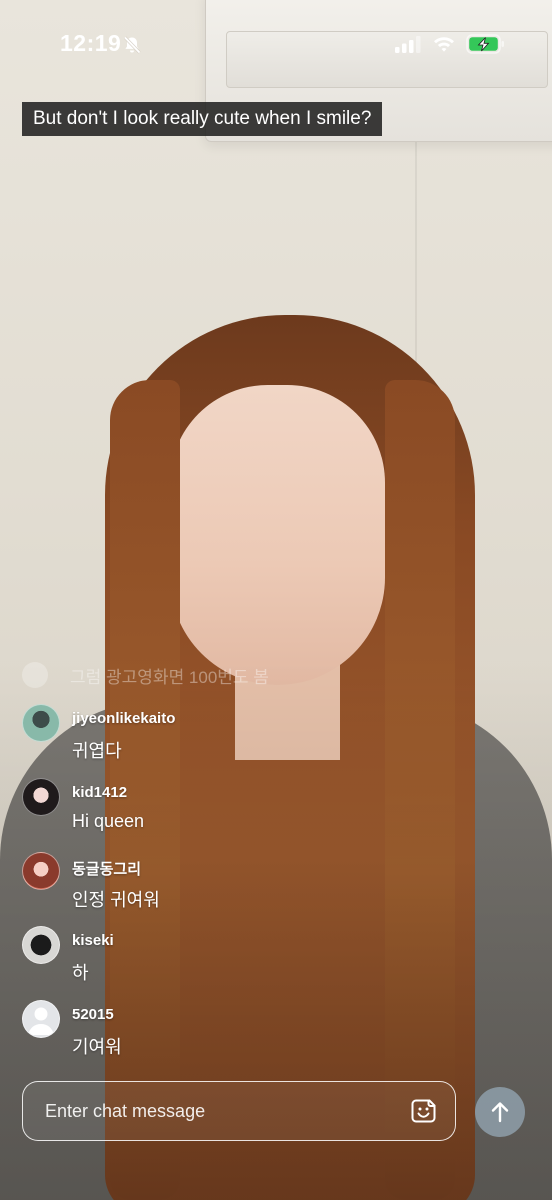 The height and width of the screenshot is (1200, 552). Describe the element at coordinates (35, 675) in the screenshot. I see `faded-avatar` at that location.